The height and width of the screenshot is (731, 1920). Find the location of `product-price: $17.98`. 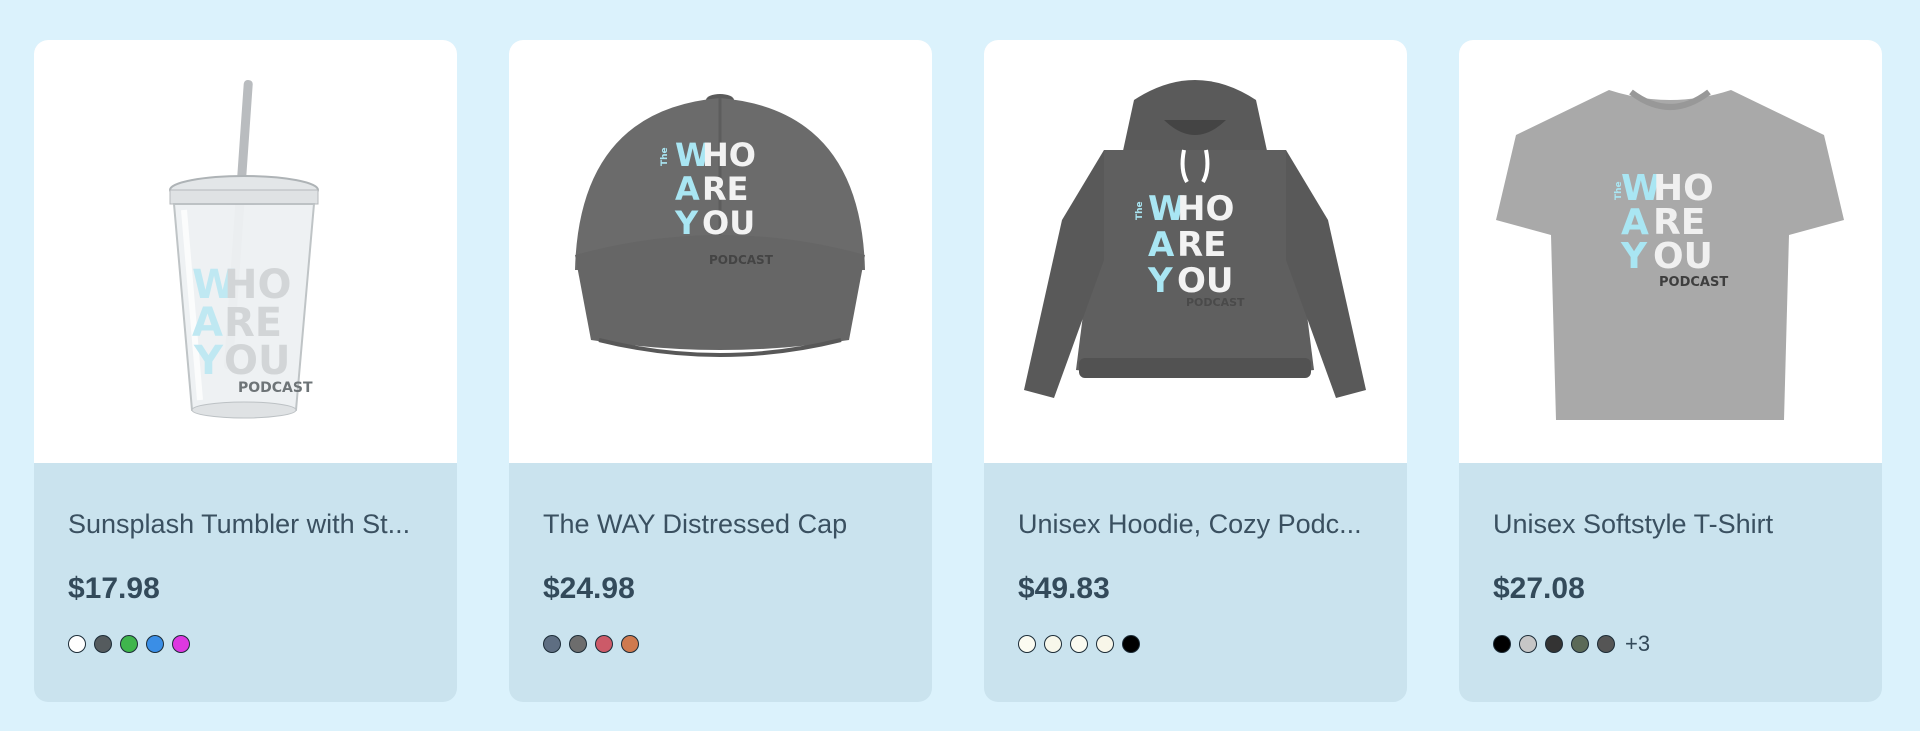

product-price: $17.98 is located at coordinates (114, 588).